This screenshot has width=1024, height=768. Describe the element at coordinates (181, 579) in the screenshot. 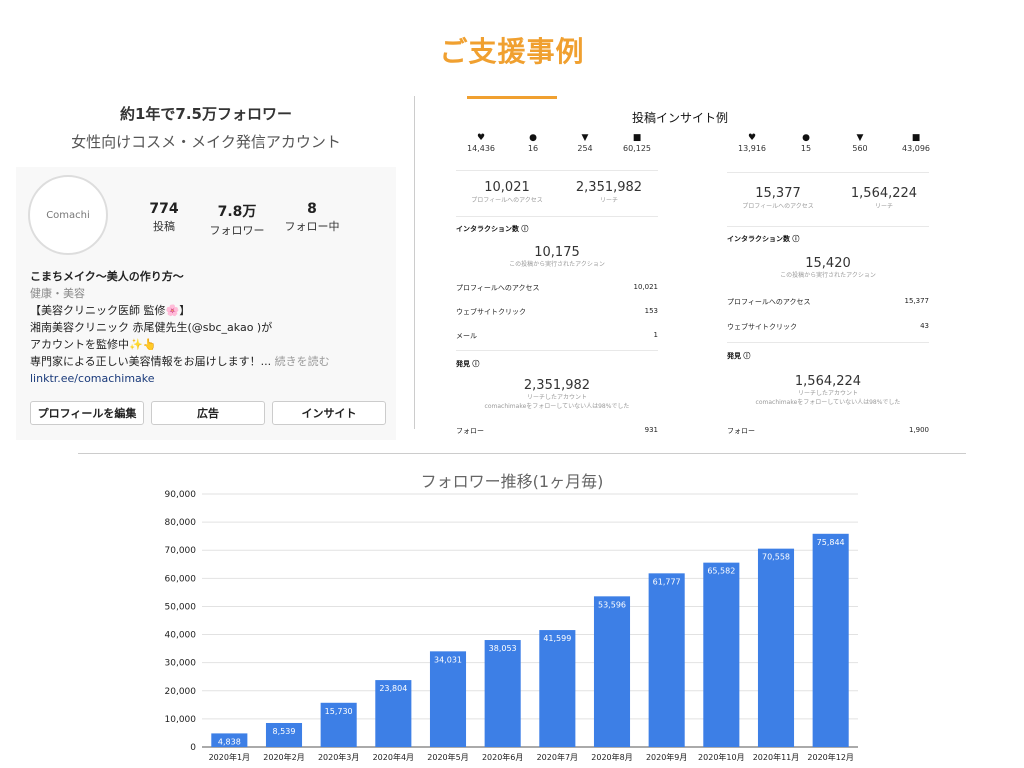

I see `y-tick-label: 60,000` at that location.